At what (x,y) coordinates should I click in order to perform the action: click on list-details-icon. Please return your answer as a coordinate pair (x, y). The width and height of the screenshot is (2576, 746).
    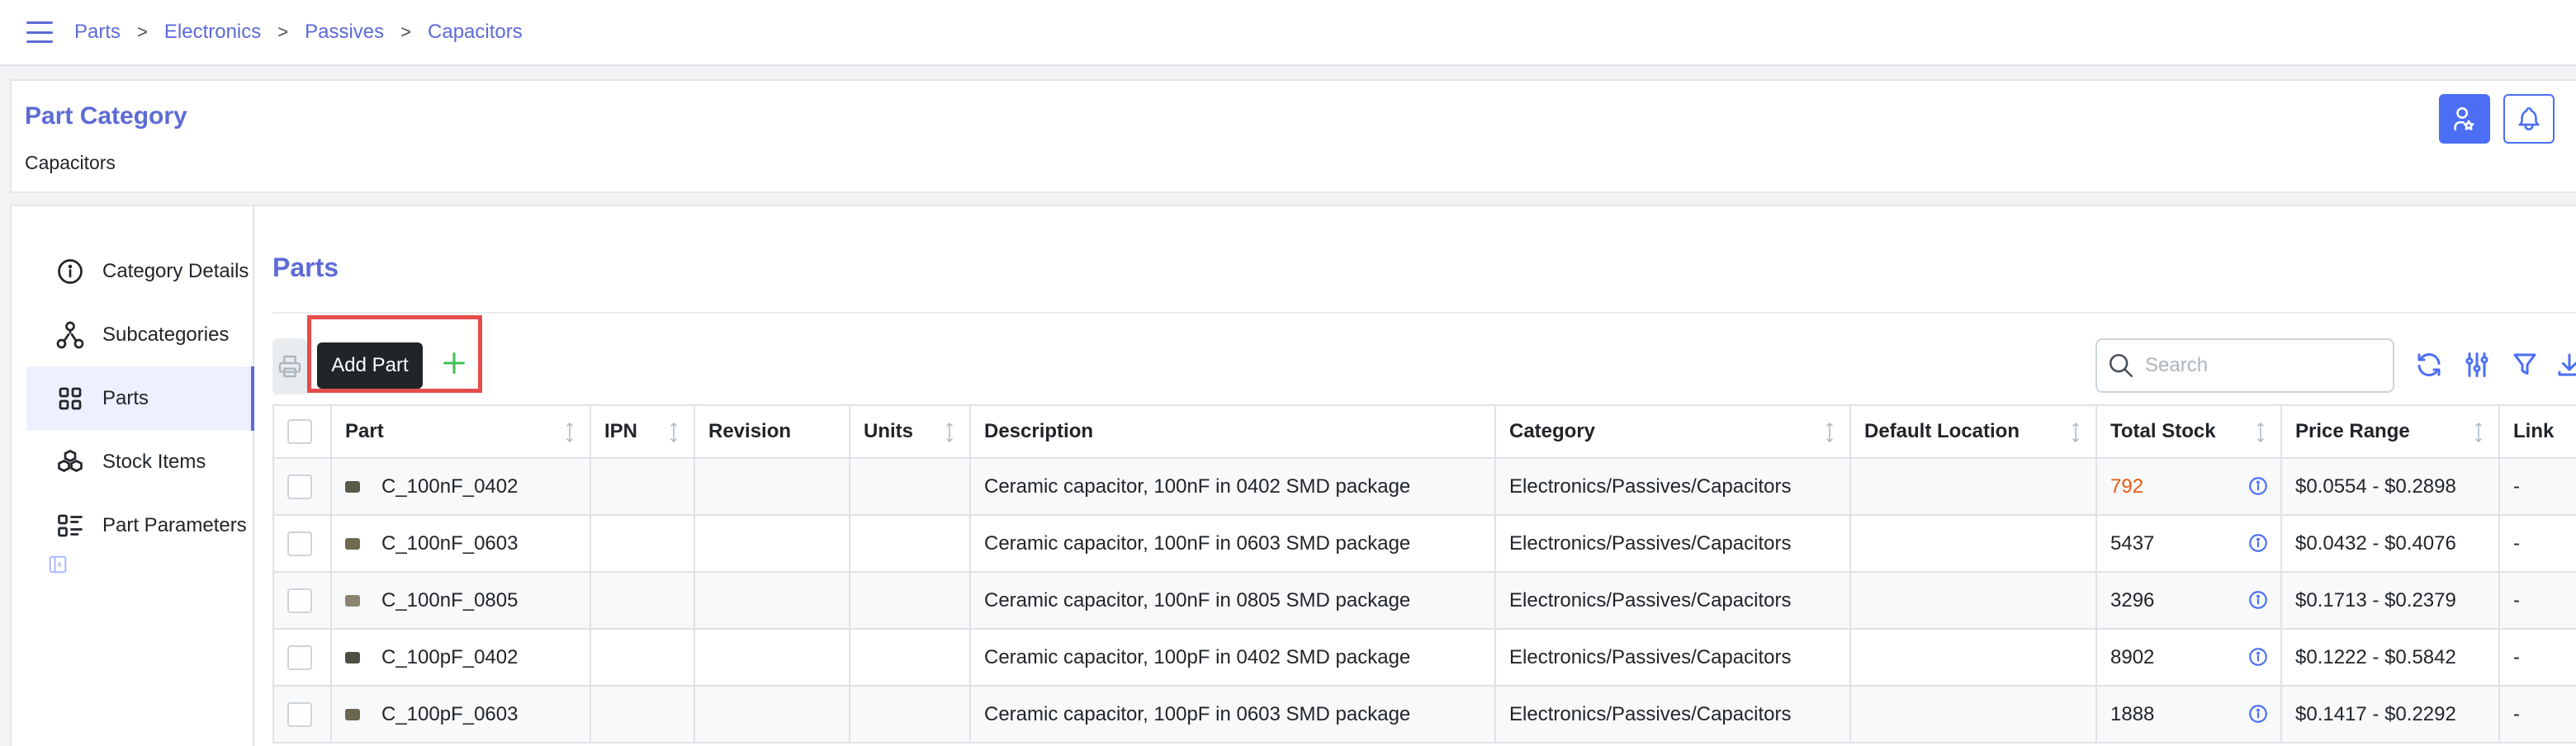
    Looking at the image, I should click on (70, 525).